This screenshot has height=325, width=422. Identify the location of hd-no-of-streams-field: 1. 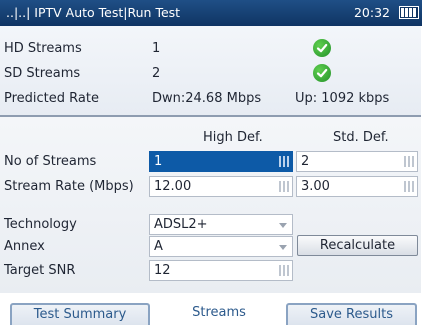
(221, 161).